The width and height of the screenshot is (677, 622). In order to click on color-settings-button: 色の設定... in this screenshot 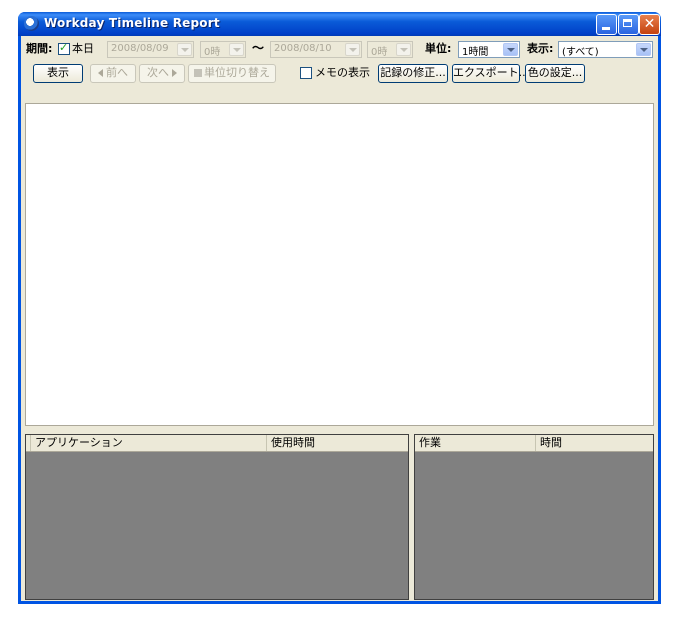, I will do `click(555, 73)`.